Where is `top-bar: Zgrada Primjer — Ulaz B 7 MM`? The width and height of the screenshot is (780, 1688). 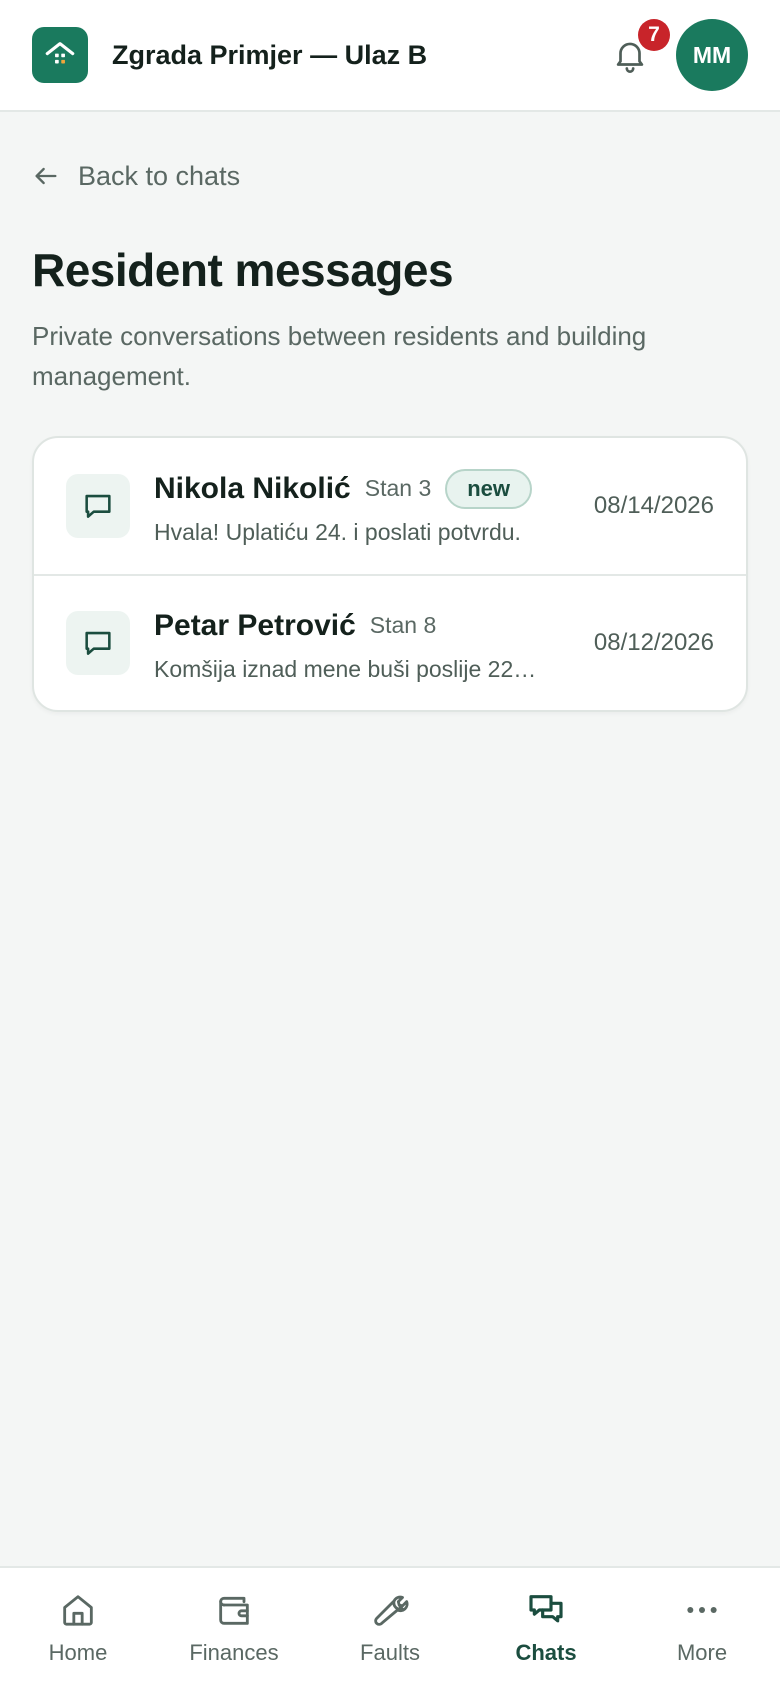 top-bar: Zgrada Primjer — Ulaz B 7 MM is located at coordinates (390, 56).